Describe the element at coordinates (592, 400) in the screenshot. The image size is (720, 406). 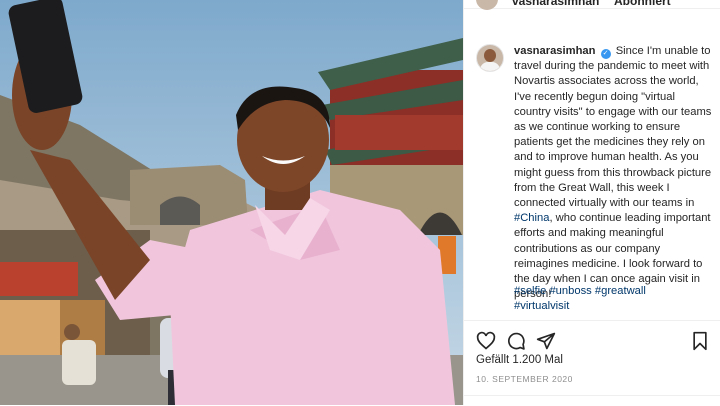
I see `comment-box-divider` at that location.